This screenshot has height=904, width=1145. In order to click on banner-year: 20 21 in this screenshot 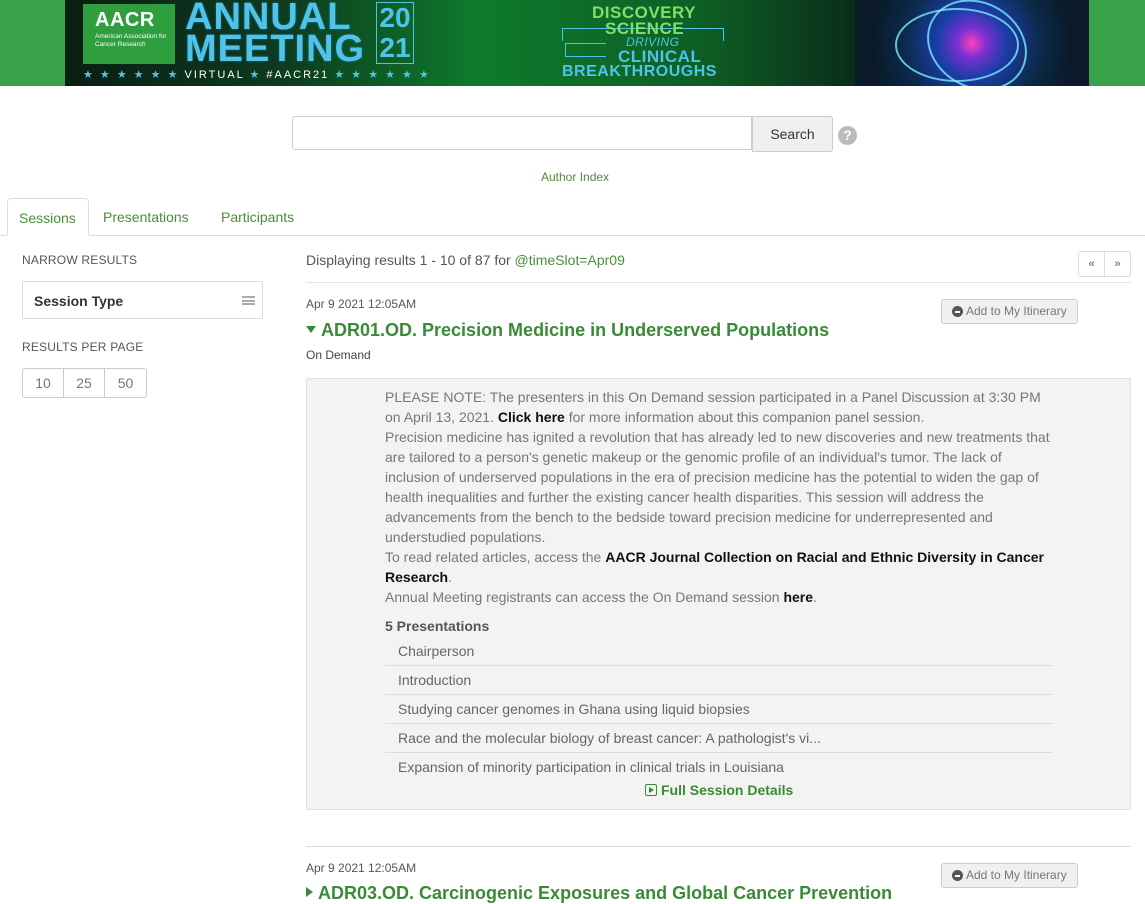, I will do `click(395, 33)`.